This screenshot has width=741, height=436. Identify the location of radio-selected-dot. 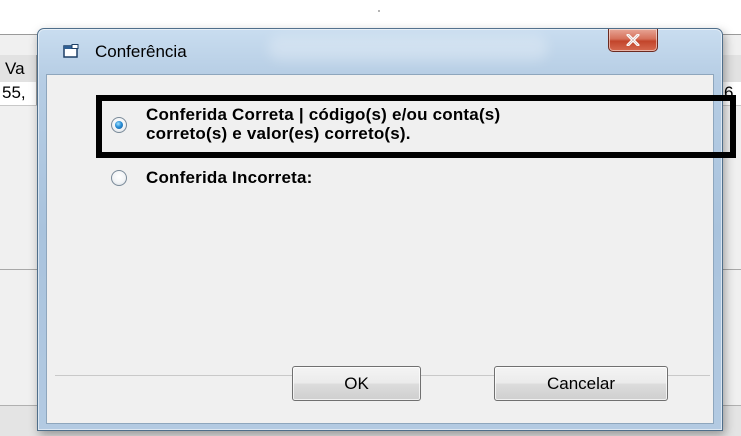
(119, 125).